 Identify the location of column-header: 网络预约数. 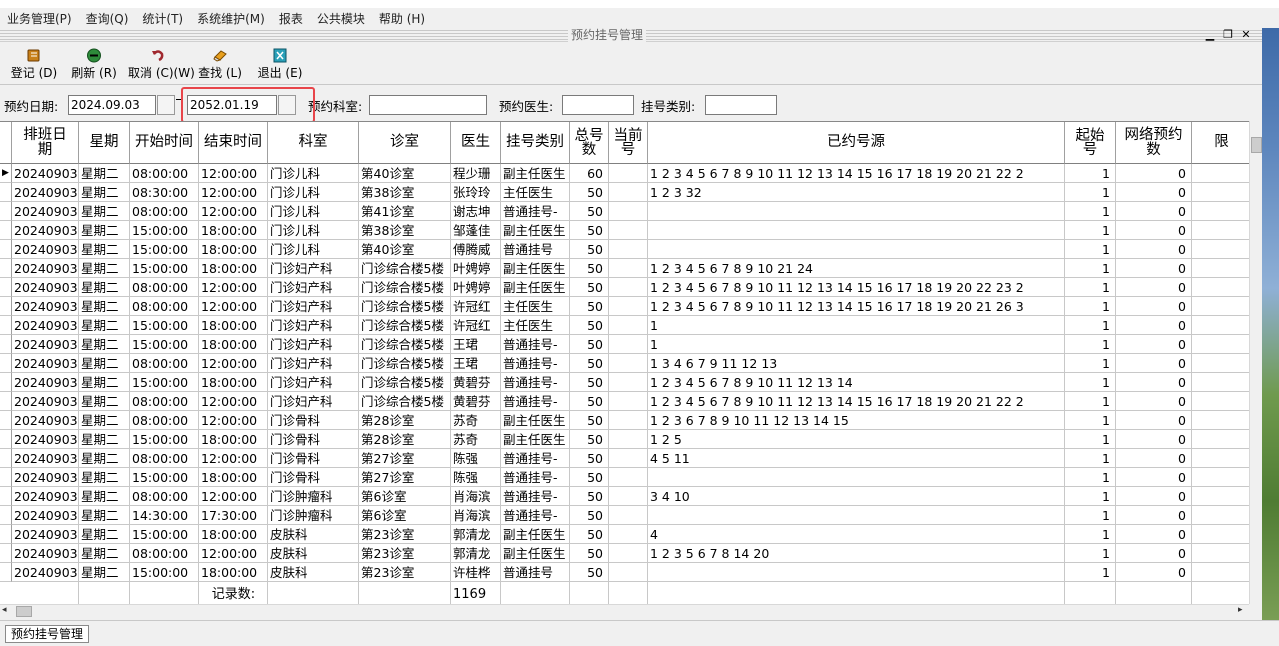
(1154, 143).